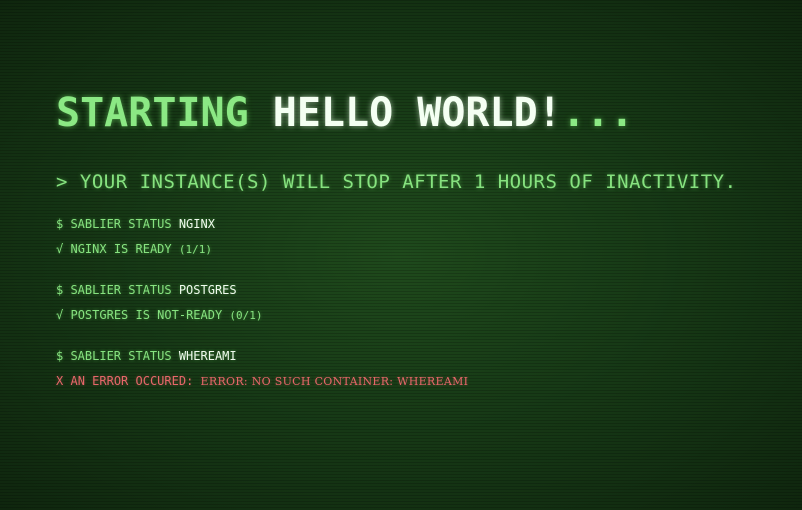 This screenshot has height=510, width=802. I want to click on status-command: $ SABLIER STATUS WHEREAMI, so click(426, 356).